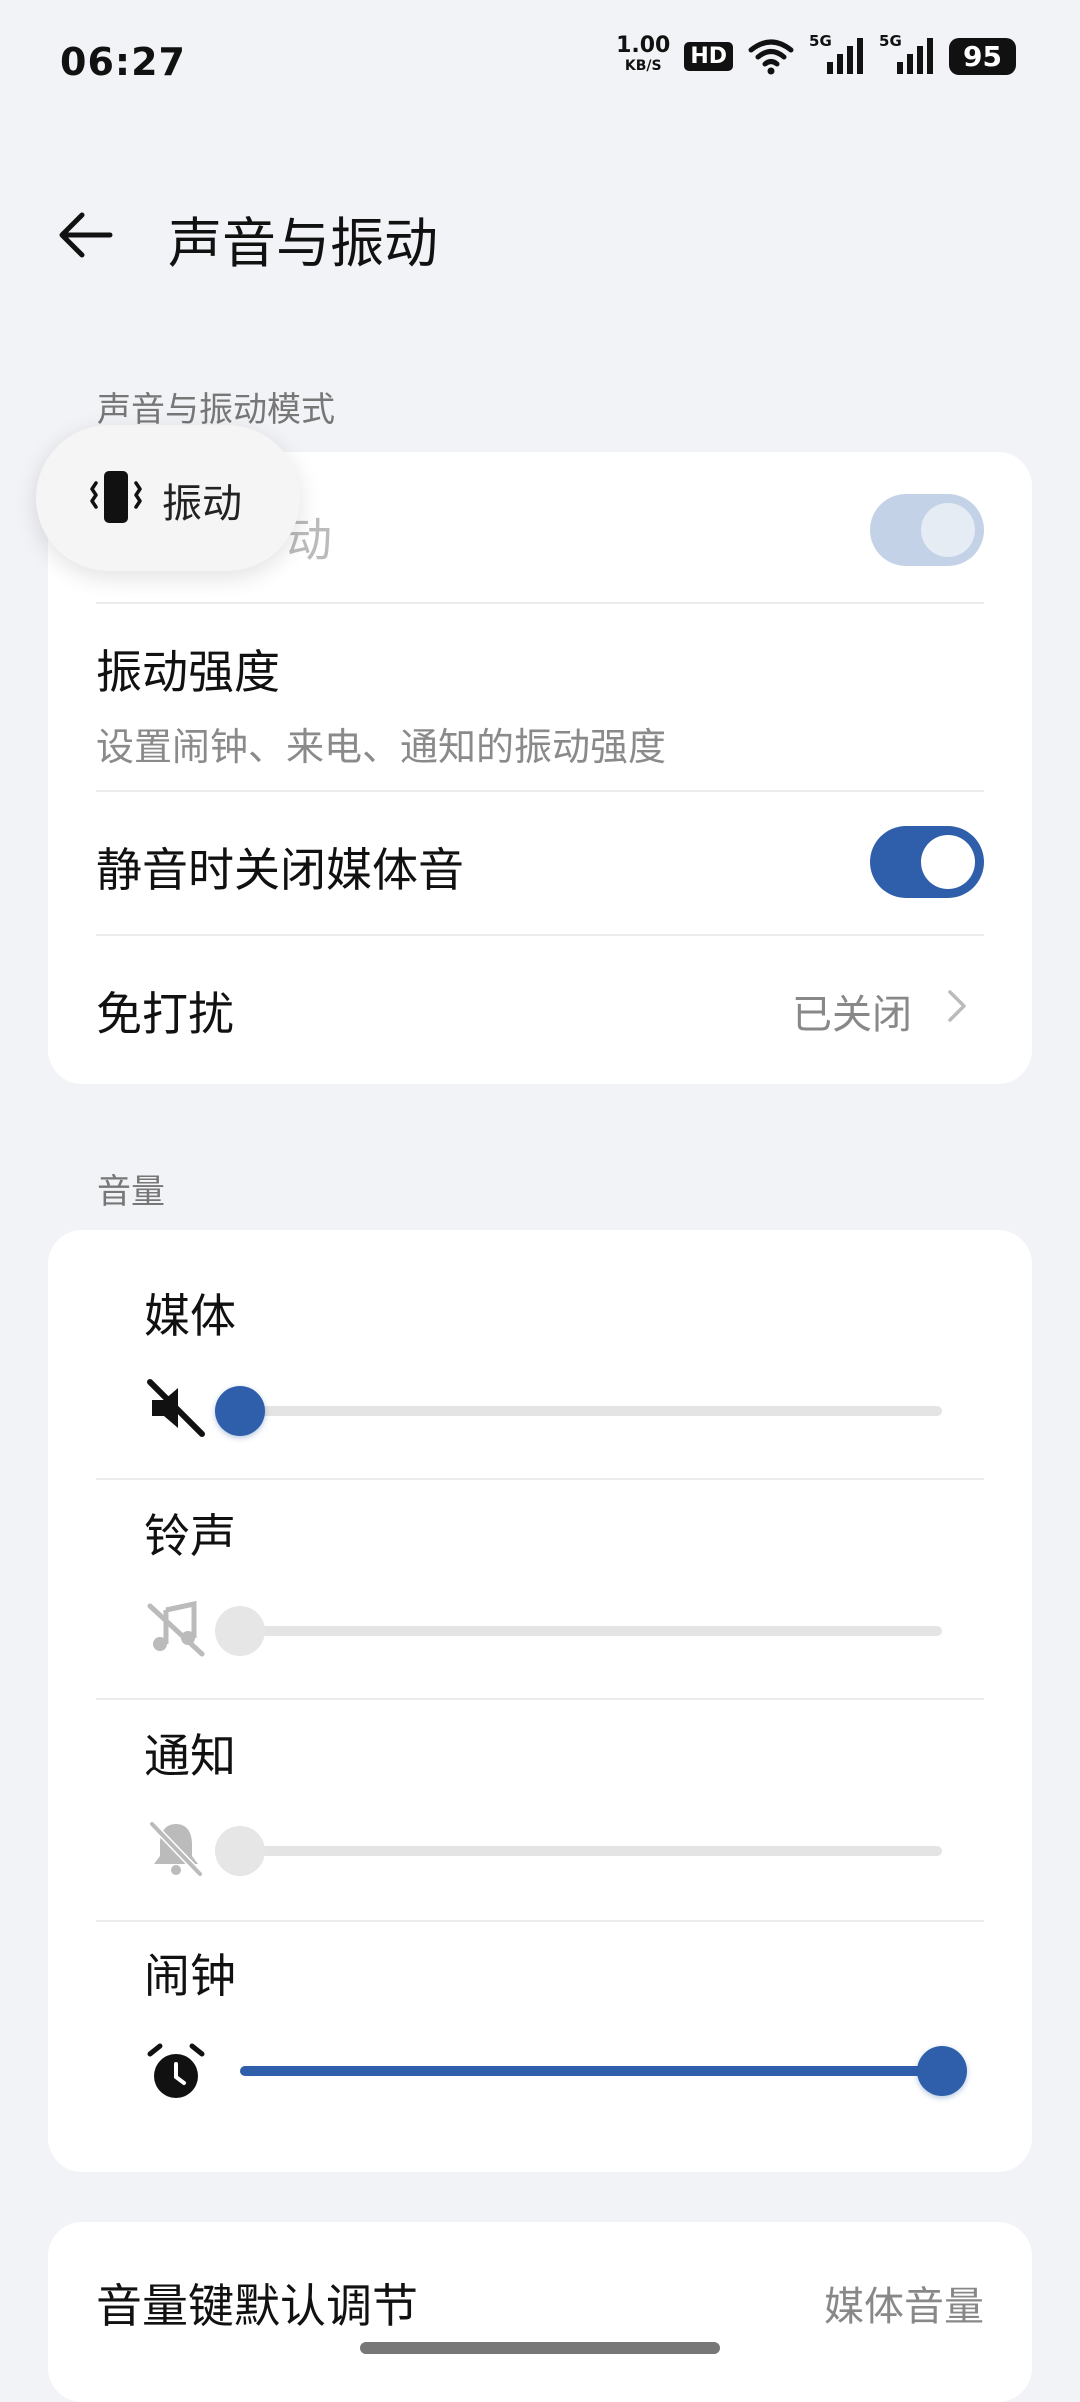 The height and width of the screenshot is (2402, 1080). What do you see at coordinates (957, 1006) in the screenshot?
I see `chevron-right-icon` at bounding box center [957, 1006].